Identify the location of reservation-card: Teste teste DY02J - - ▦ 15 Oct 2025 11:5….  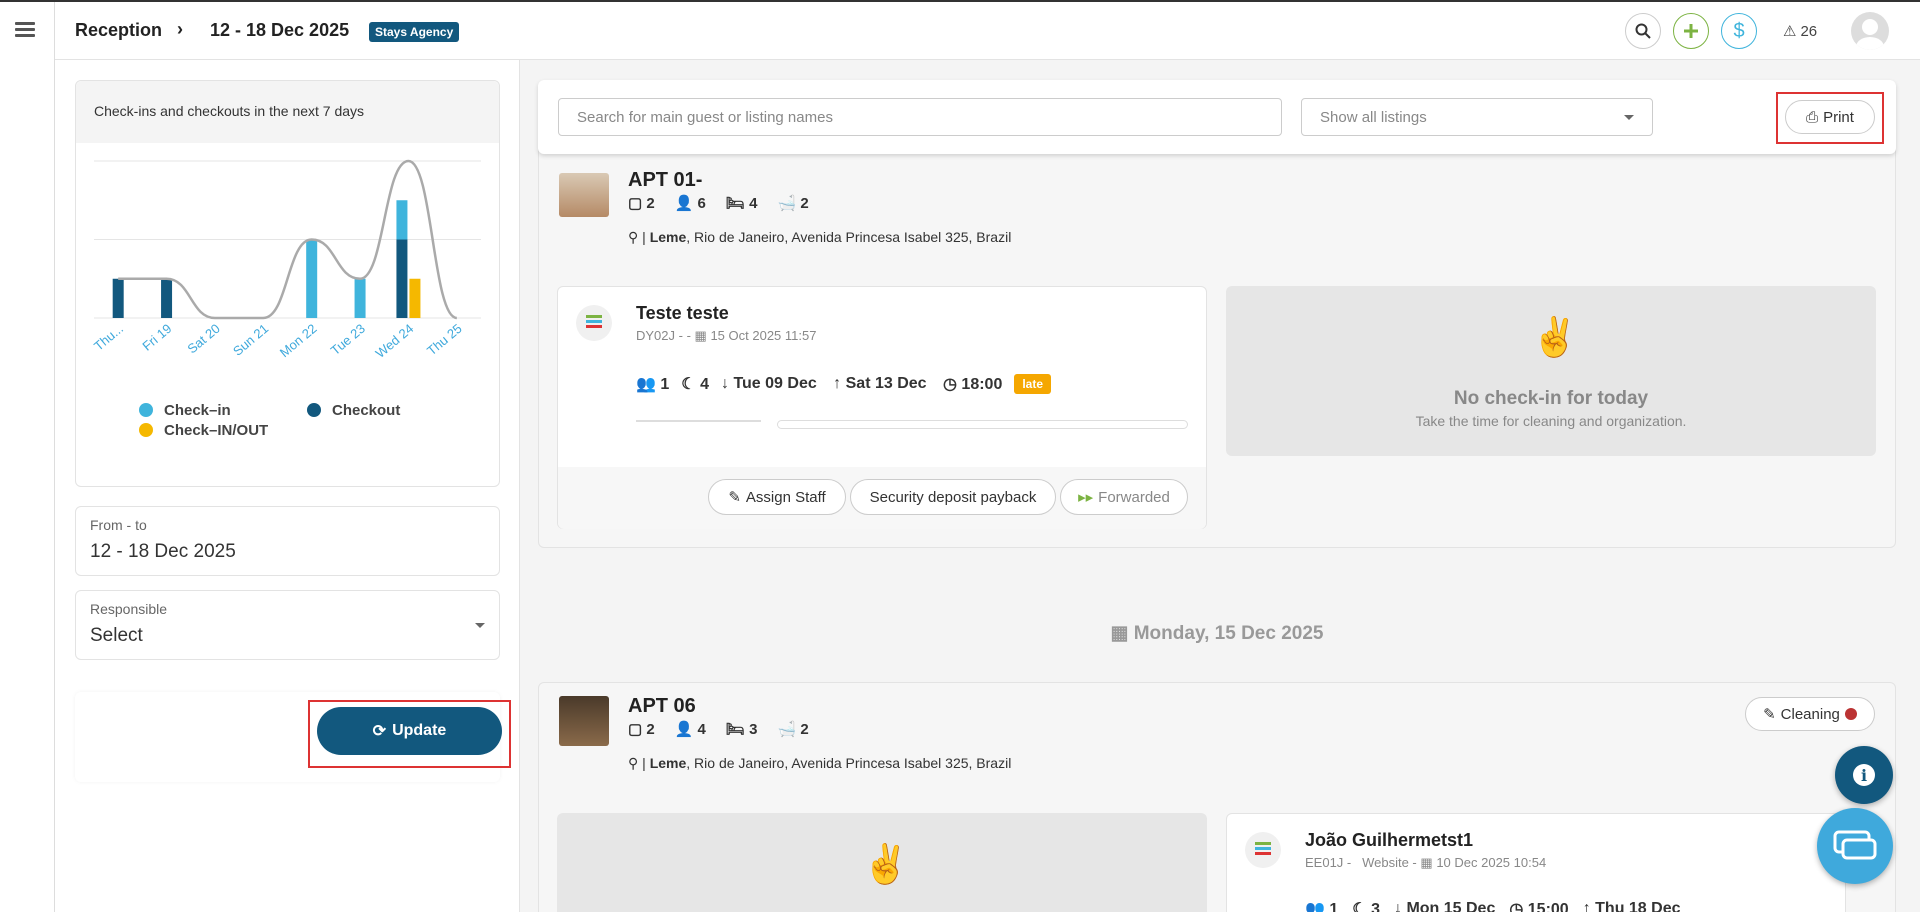
(882, 407).